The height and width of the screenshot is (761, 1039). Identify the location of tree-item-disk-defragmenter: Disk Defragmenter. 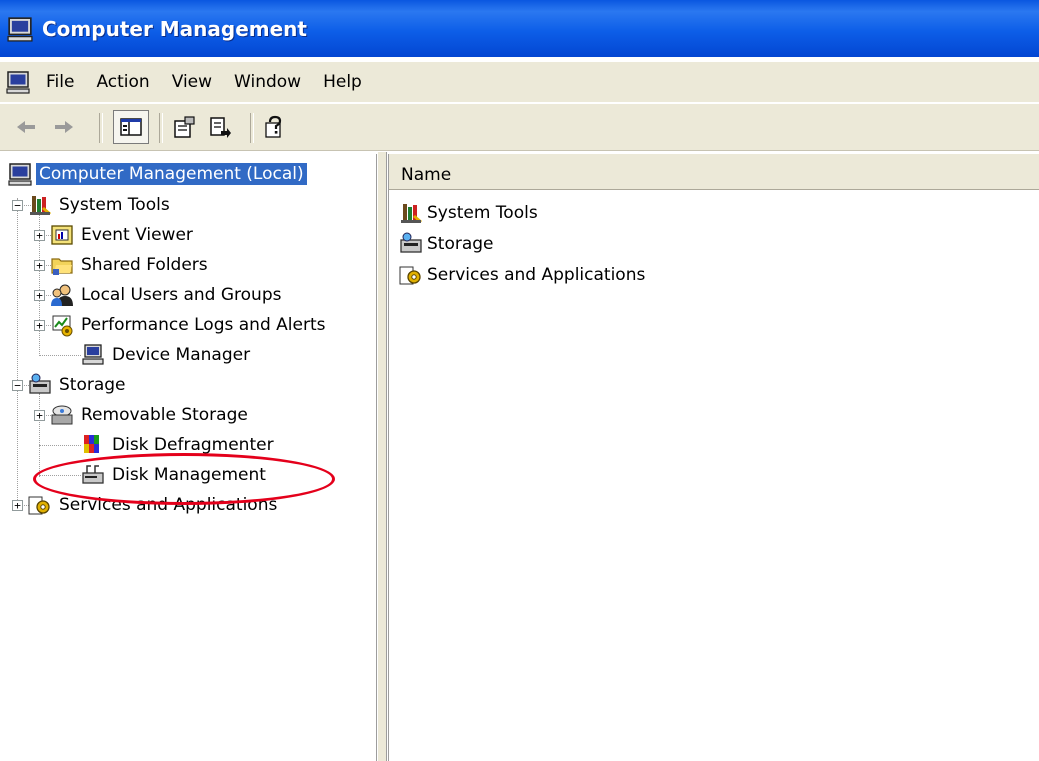
(179, 445).